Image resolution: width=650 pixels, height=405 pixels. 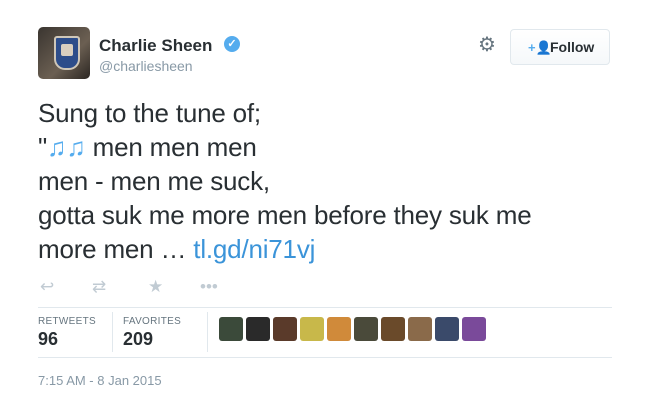 I want to click on quote-mark: ", so click(x=43, y=147).